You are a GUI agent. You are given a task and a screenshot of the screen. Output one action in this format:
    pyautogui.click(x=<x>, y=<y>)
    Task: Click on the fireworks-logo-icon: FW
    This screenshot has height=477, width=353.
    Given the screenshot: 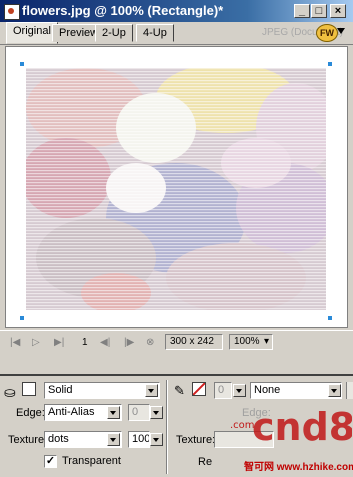 What is the action you would take?
    pyautogui.click(x=327, y=33)
    